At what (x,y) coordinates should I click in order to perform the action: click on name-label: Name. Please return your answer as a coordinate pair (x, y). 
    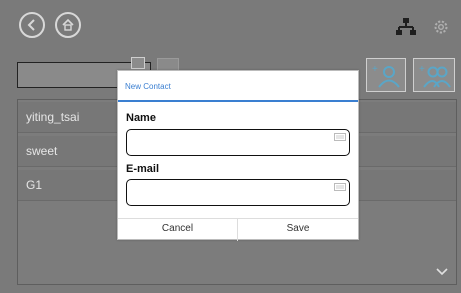
    Looking at the image, I should click on (141, 118).